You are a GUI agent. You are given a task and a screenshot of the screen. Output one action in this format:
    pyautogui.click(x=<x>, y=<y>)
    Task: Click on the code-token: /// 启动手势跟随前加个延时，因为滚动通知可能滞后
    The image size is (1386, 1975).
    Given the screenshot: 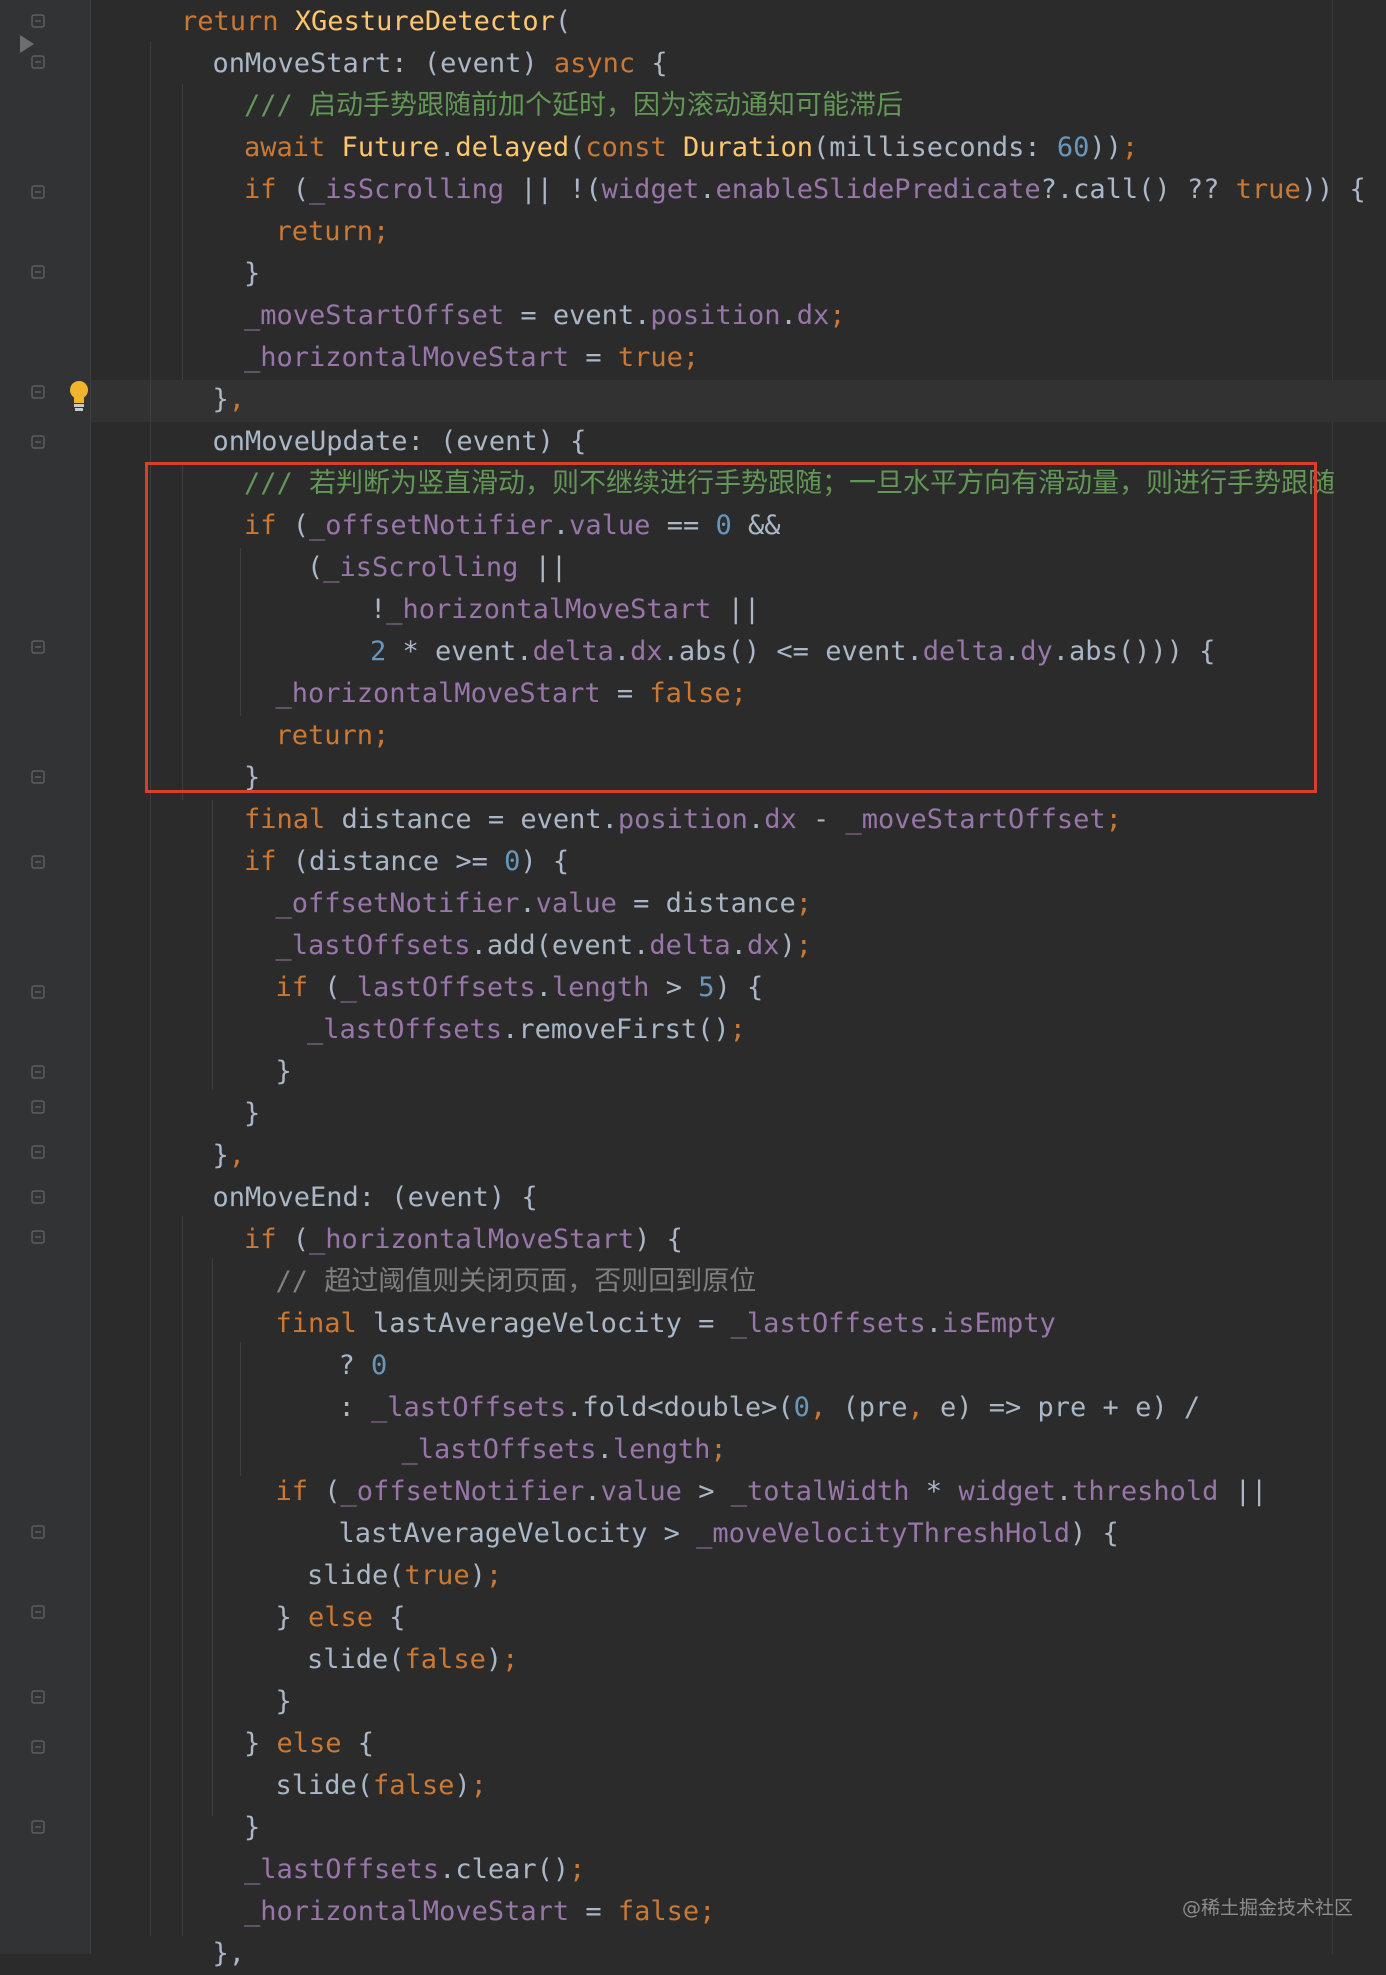 What is the action you would take?
    pyautogui.click(x=574, y=105)
    